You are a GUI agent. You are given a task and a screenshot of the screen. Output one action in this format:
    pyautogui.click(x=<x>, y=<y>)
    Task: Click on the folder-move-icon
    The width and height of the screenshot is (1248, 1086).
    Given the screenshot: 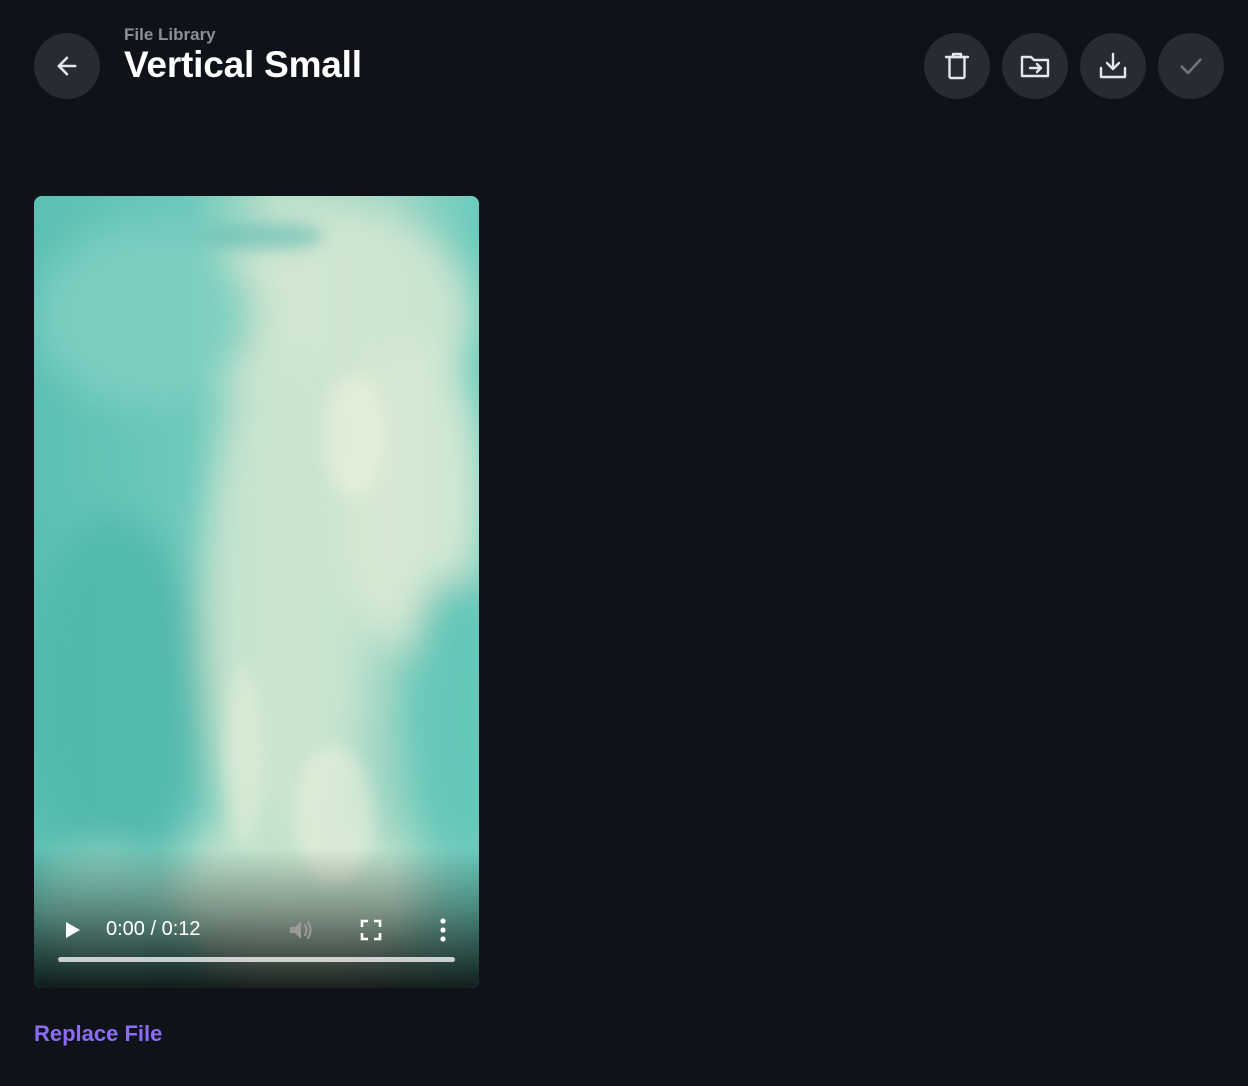 What is the action you would take?
    pyautogui.click(x=1035, y=66)
    